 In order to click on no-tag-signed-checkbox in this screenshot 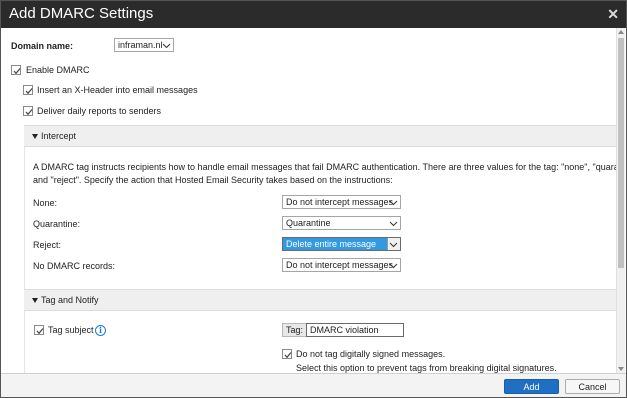, I will do `click(287, 354)`.